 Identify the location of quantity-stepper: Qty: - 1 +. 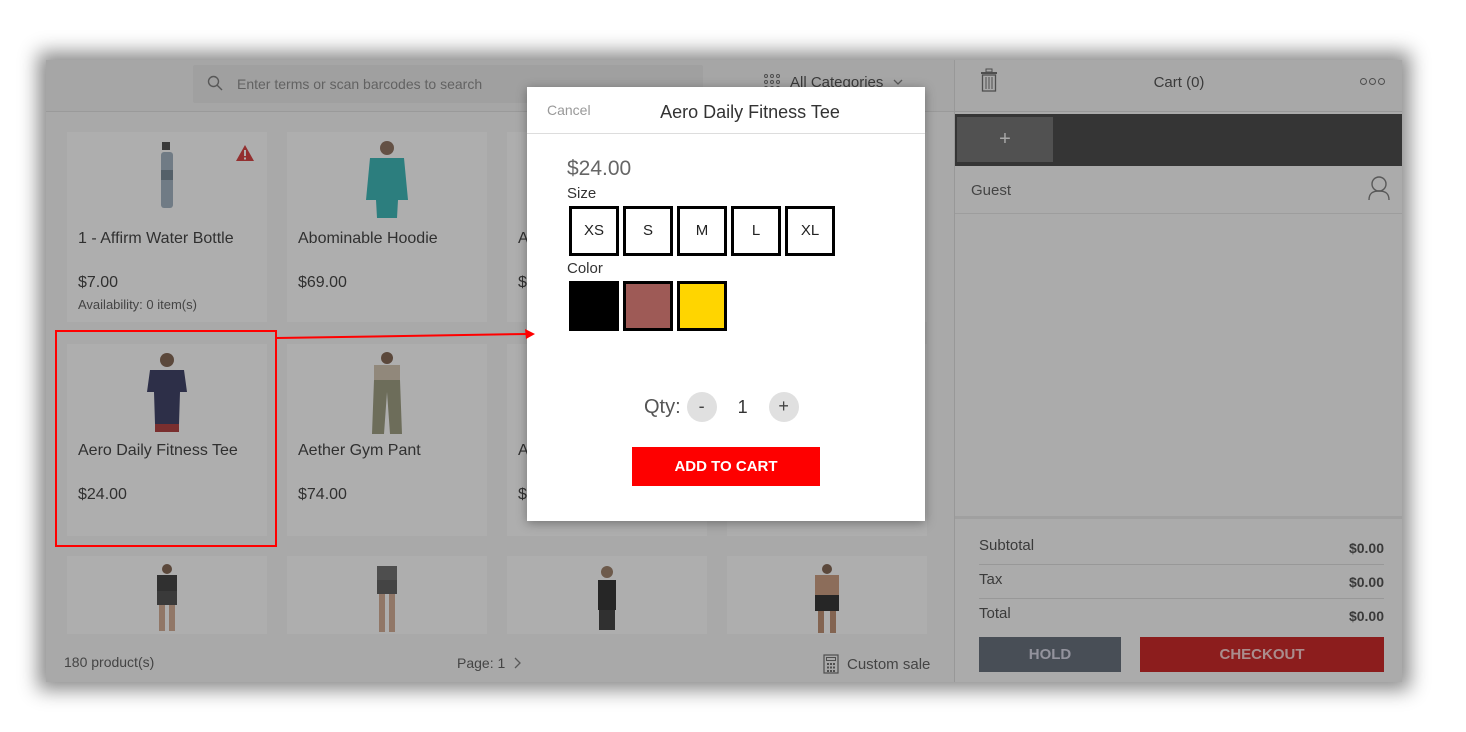
(721, 407).